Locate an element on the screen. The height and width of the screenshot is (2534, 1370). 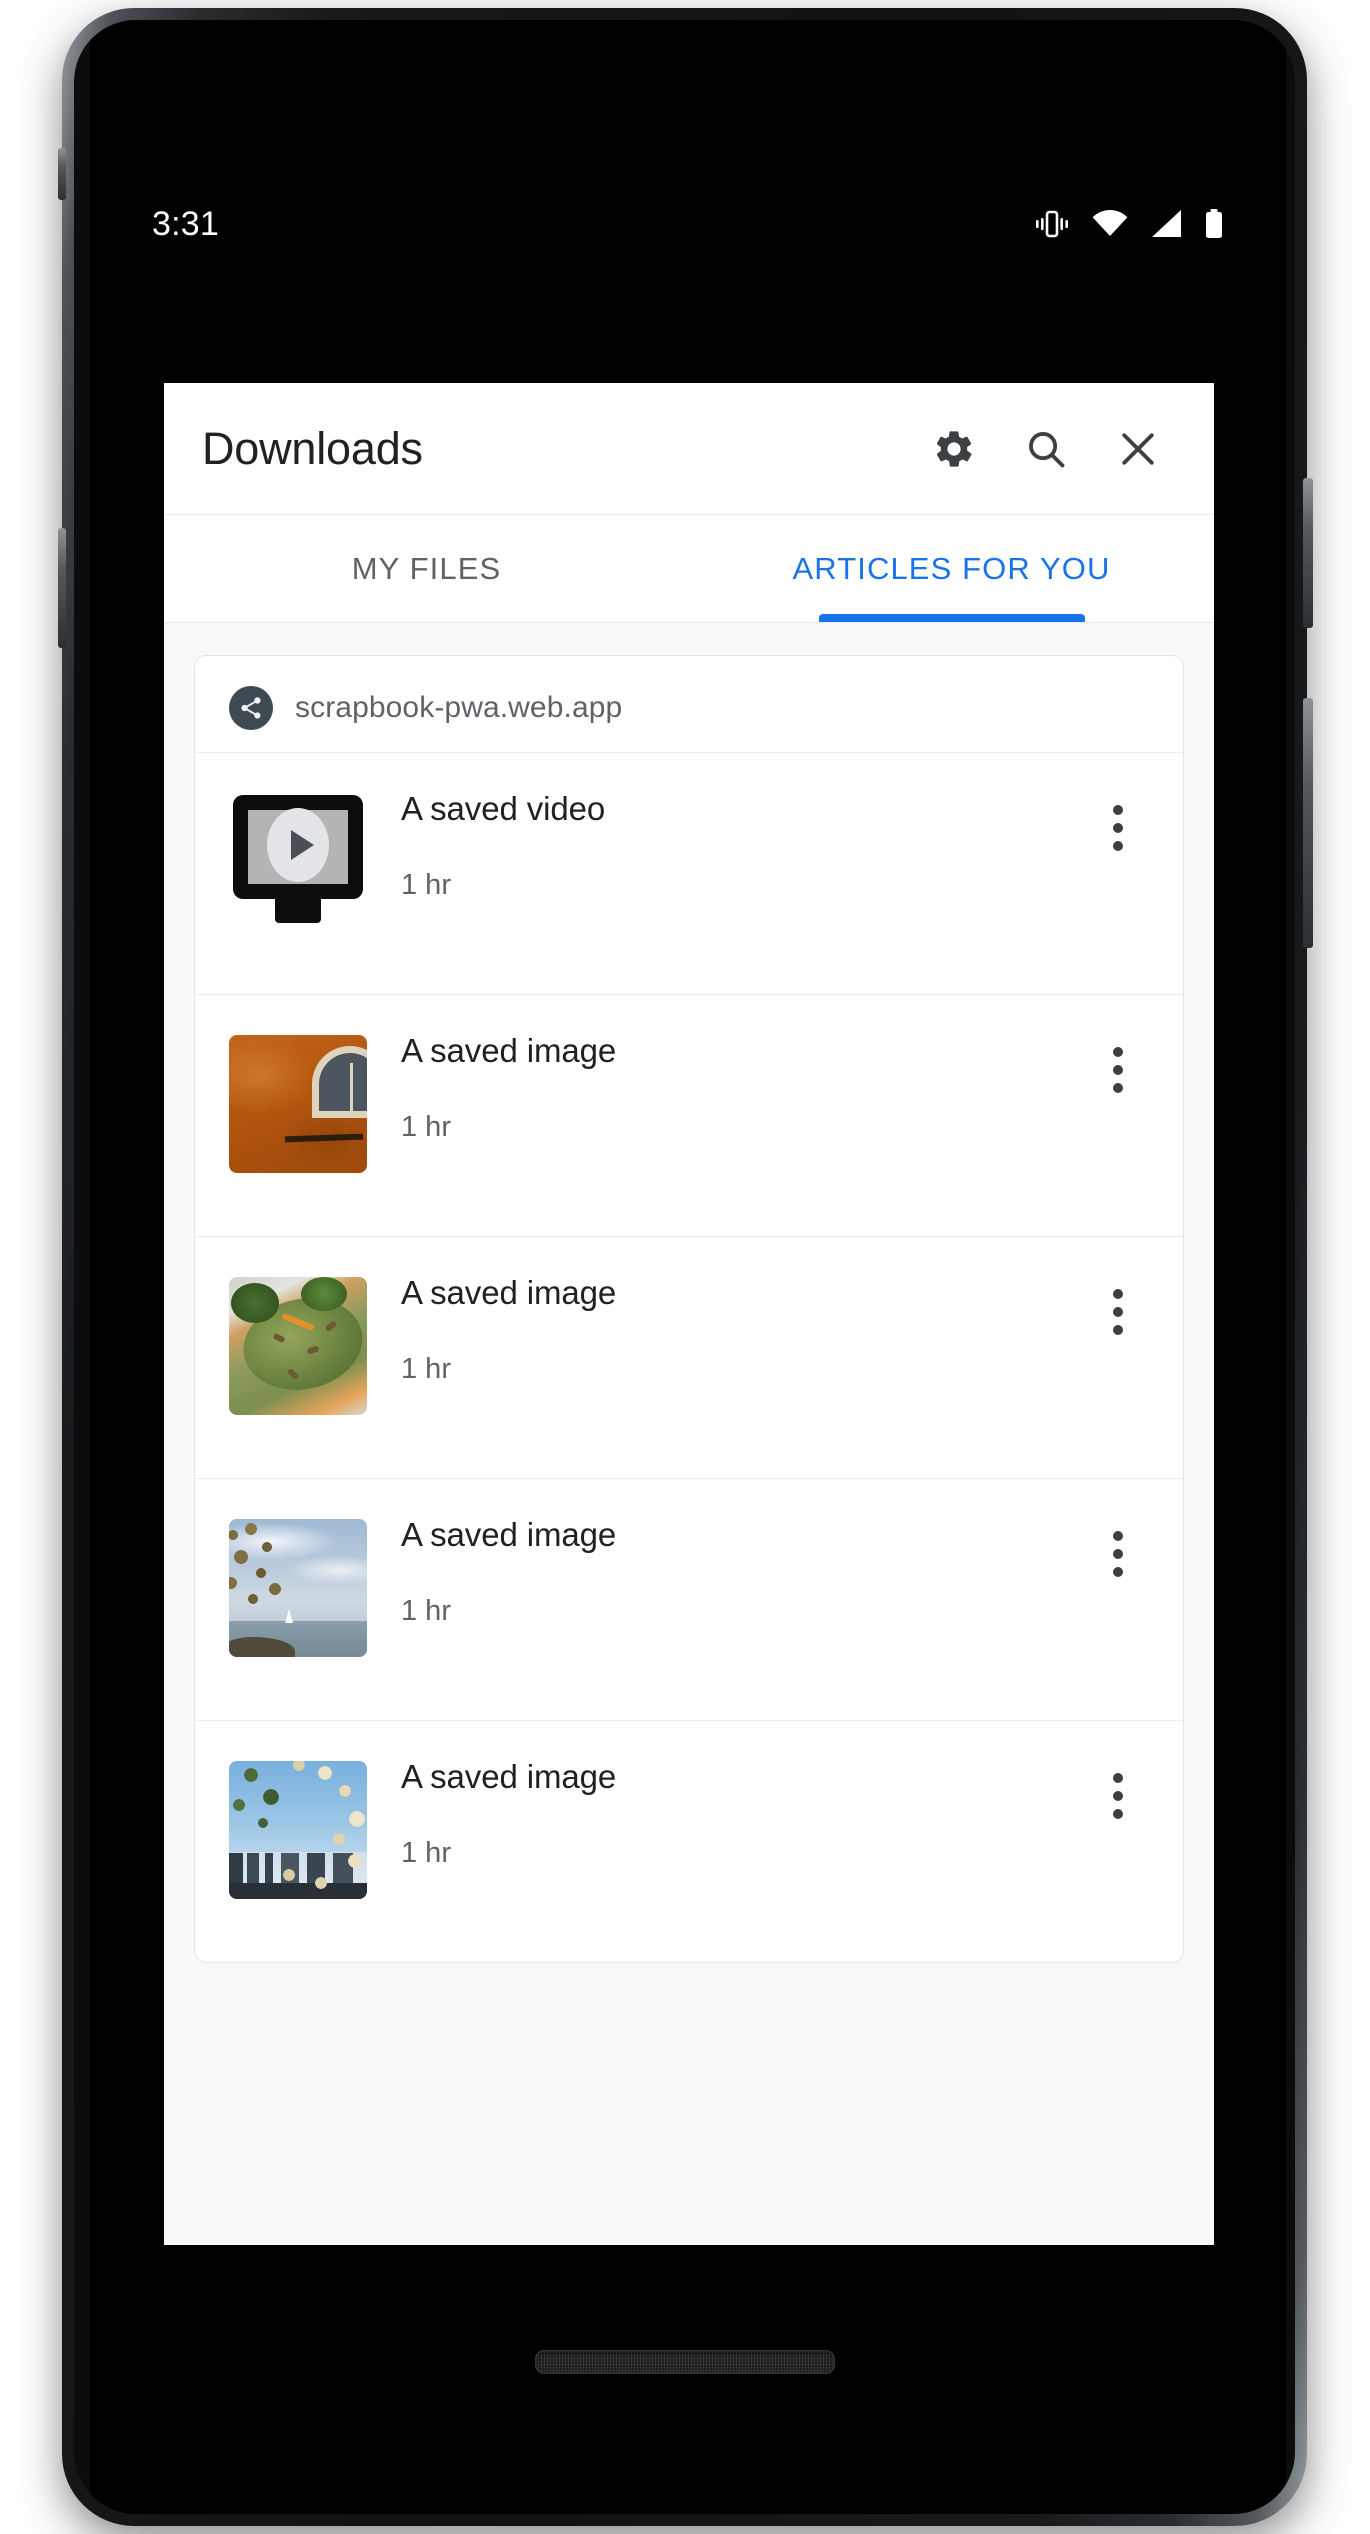
card-source-label: scrapbook-pwa.web.app is located at coordinates (459, 707).